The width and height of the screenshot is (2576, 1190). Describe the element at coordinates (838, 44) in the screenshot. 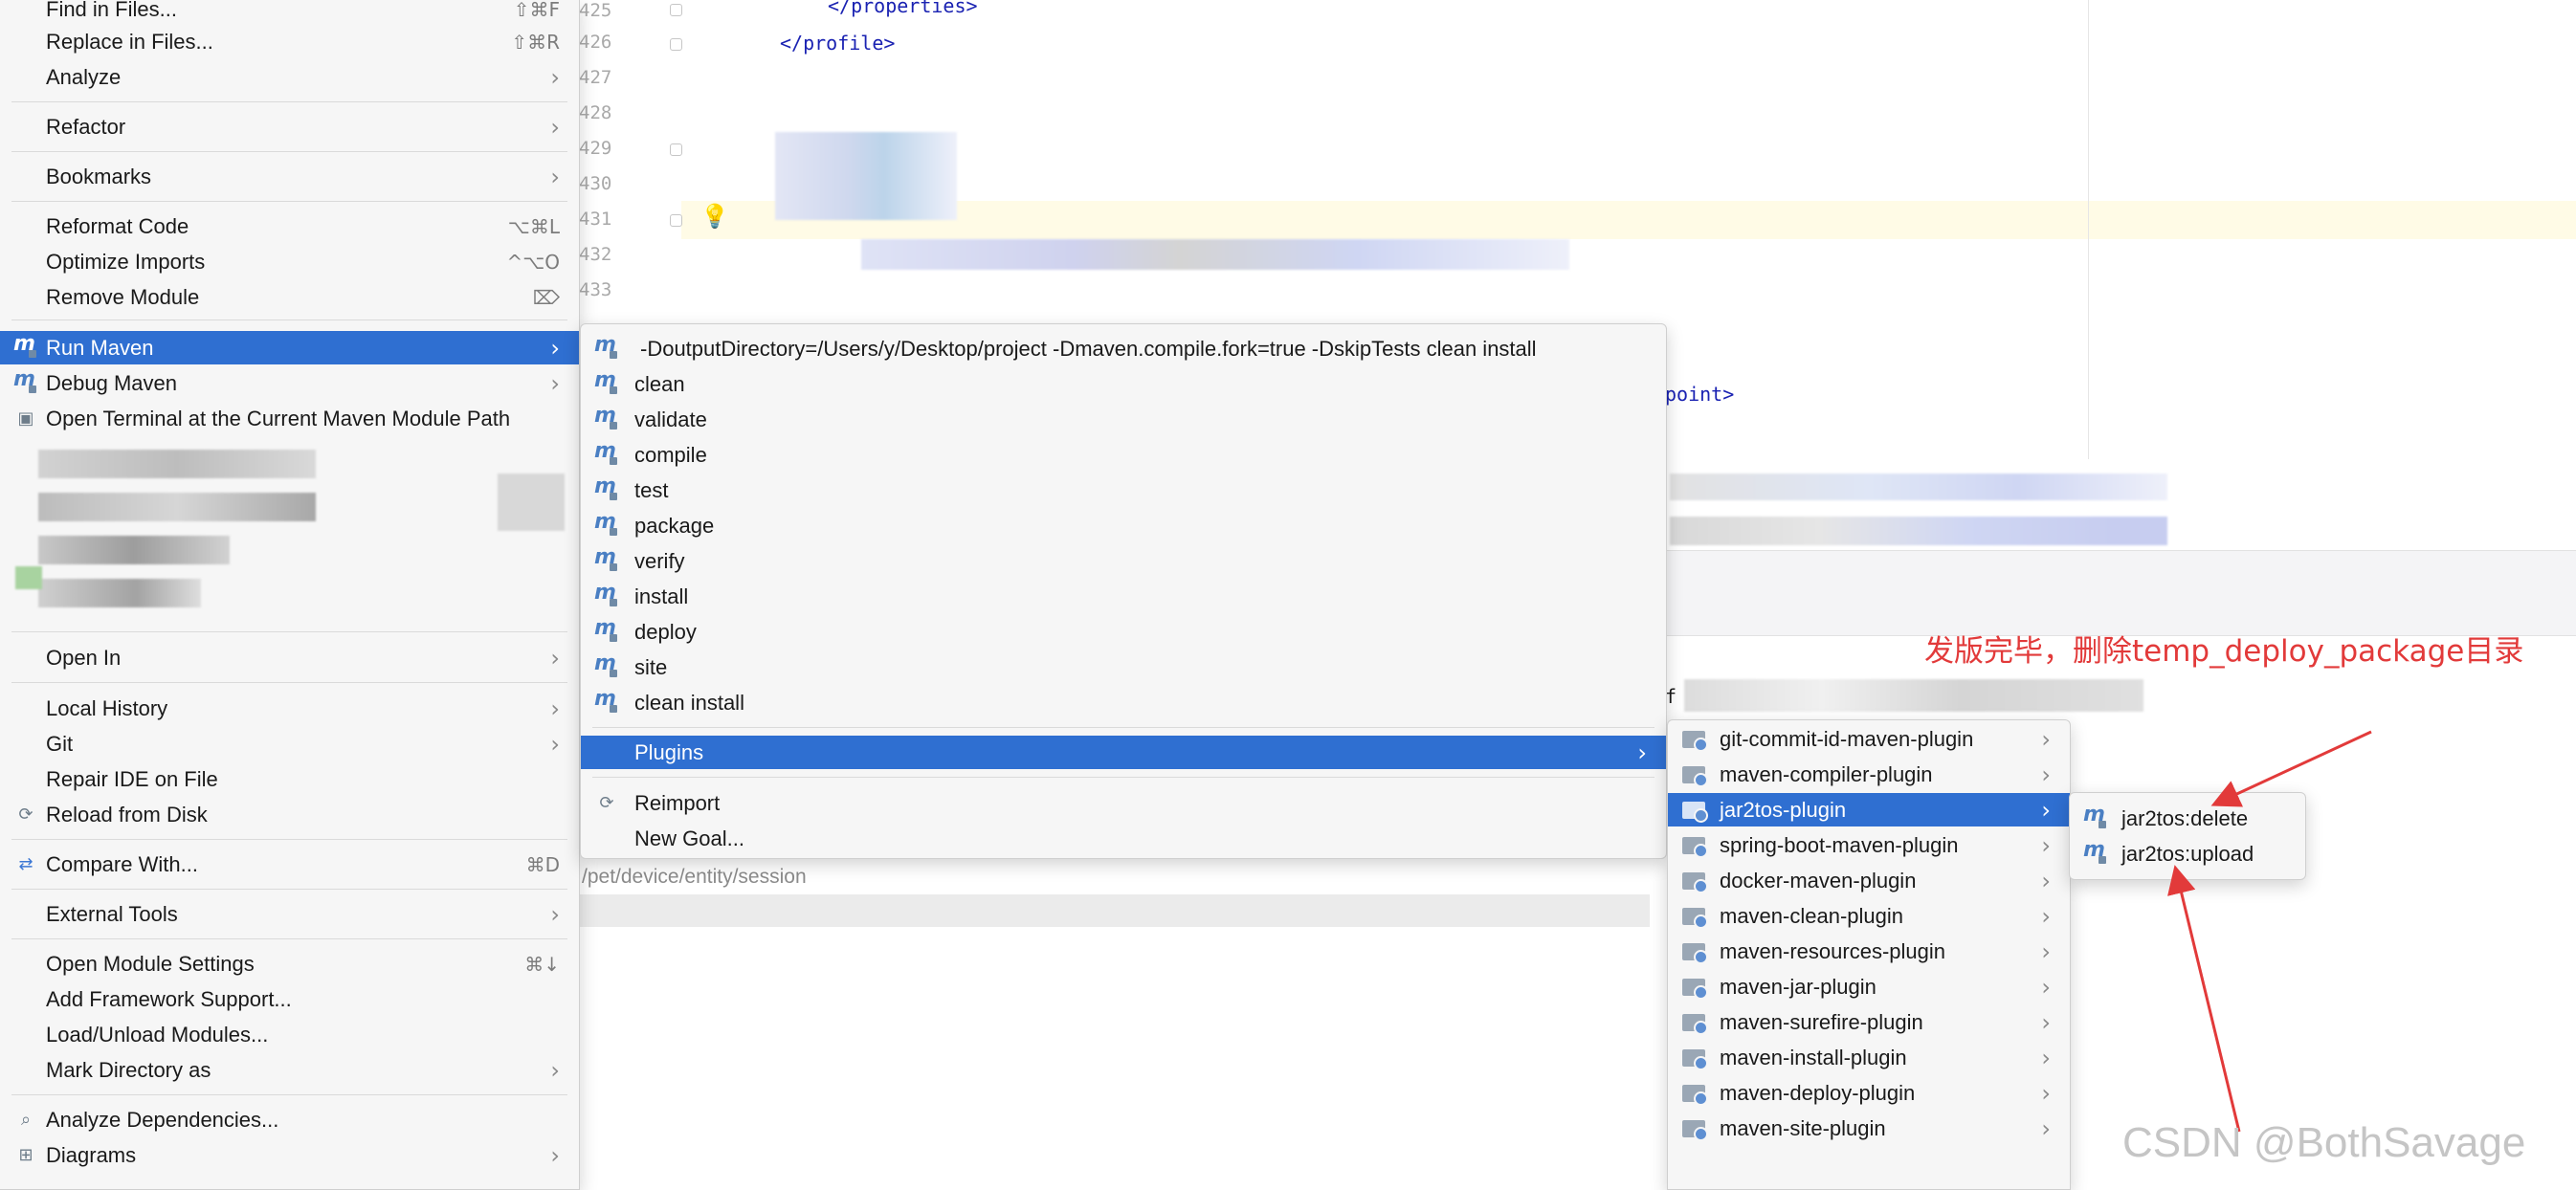

I see `code-line: </profile>` at that location.